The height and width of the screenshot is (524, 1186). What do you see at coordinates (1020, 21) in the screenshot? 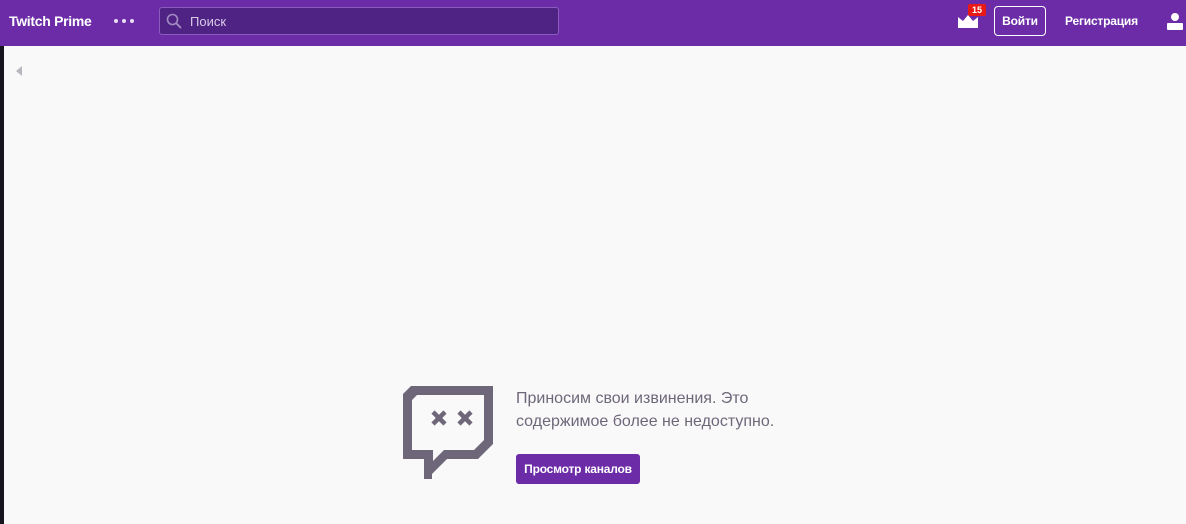
I see `login-button: Войти` at bounding box center [1020, 21].